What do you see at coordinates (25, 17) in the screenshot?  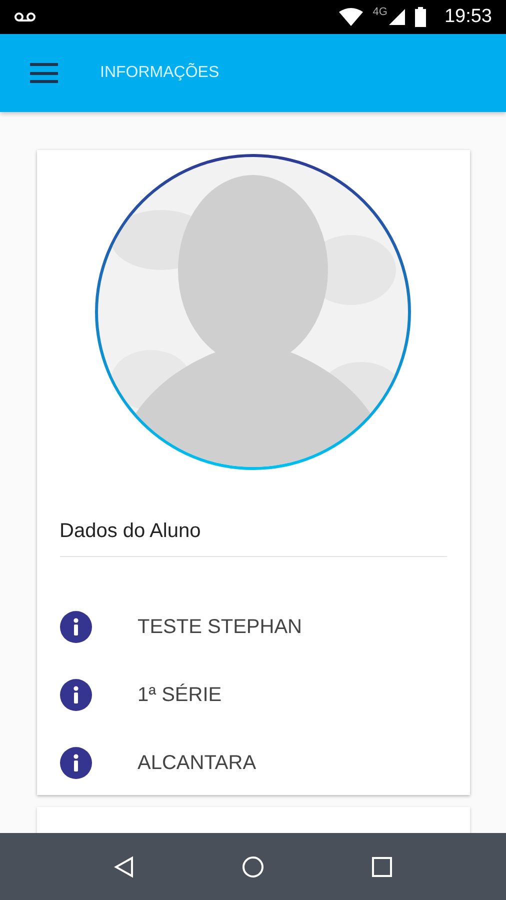 I see `voicemail-icon` at bounding box center [25, 17].